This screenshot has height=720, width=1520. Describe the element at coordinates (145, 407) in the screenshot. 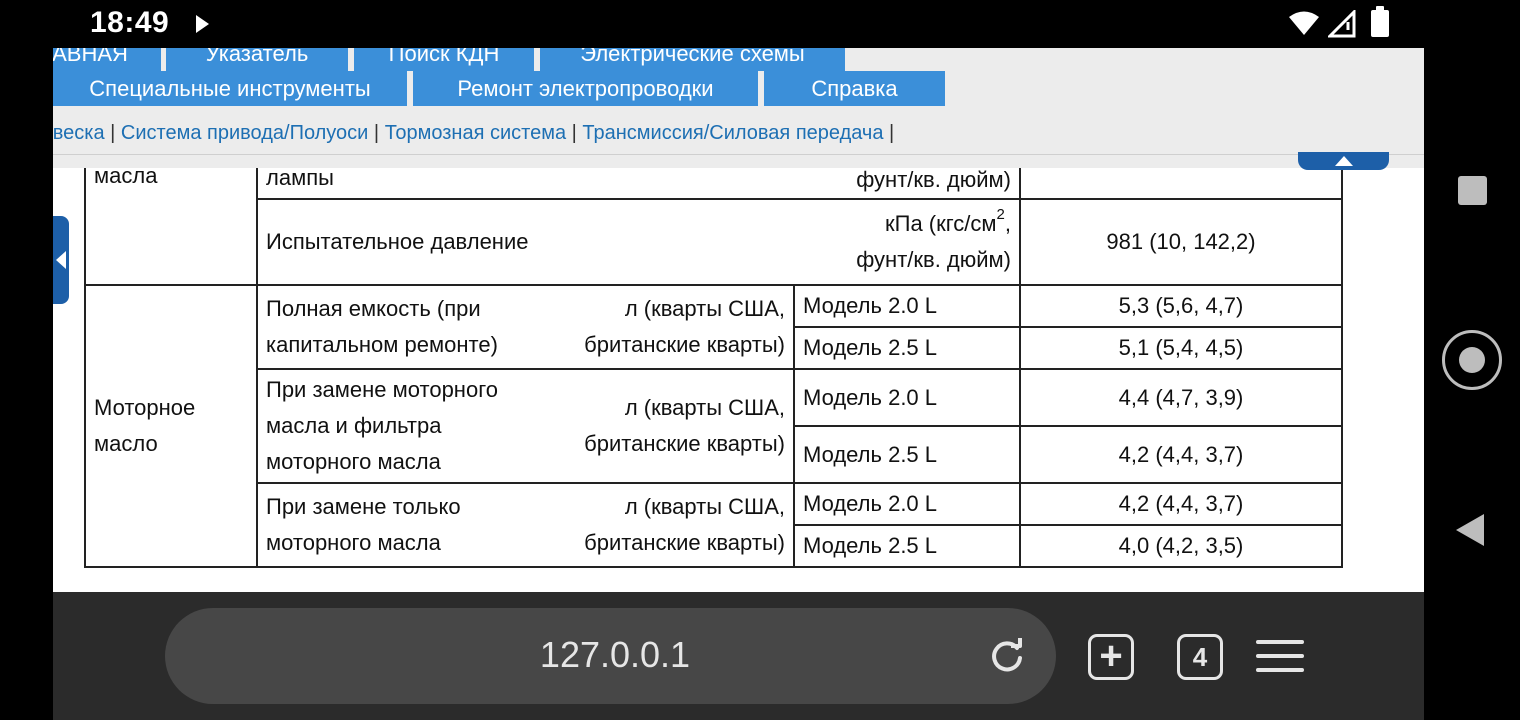

I see `category-text: Моторное` at that location.